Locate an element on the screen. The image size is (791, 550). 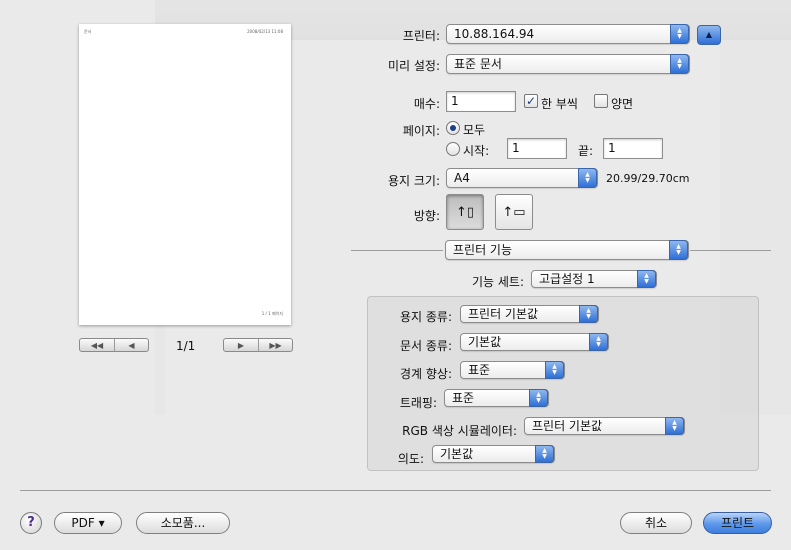
feature-set-popup: 고급설정 1 ▲ ▼ is located at coordinates (594, 279).